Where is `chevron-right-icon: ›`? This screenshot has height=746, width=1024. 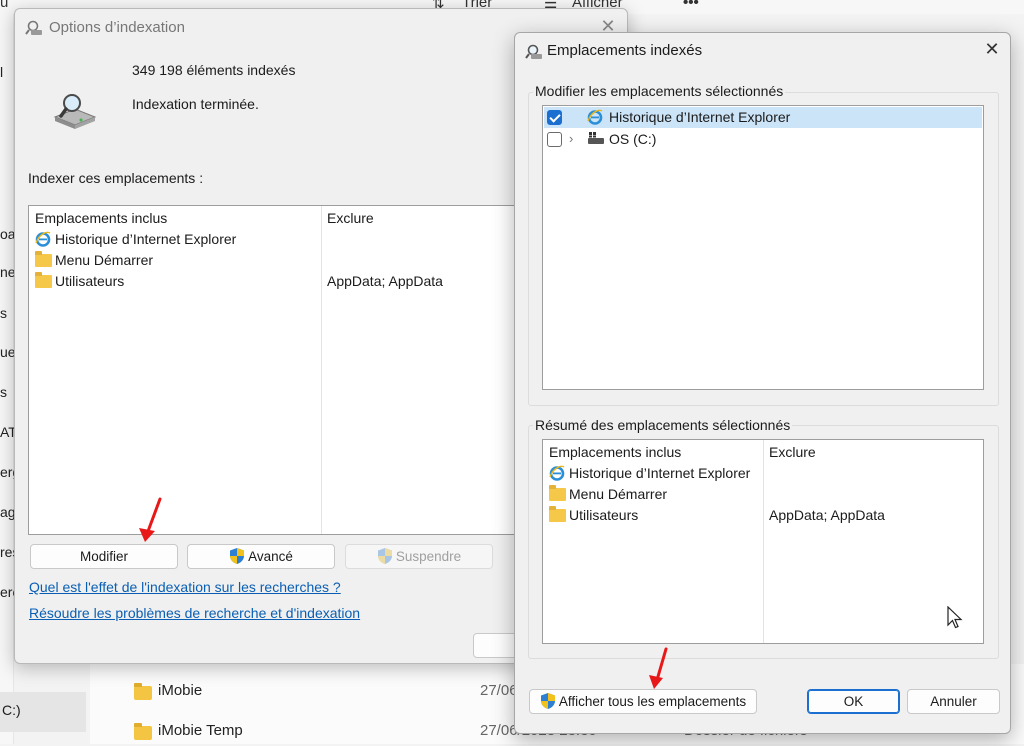 chevron-right-icon: › is located at coordinates (571, 138).